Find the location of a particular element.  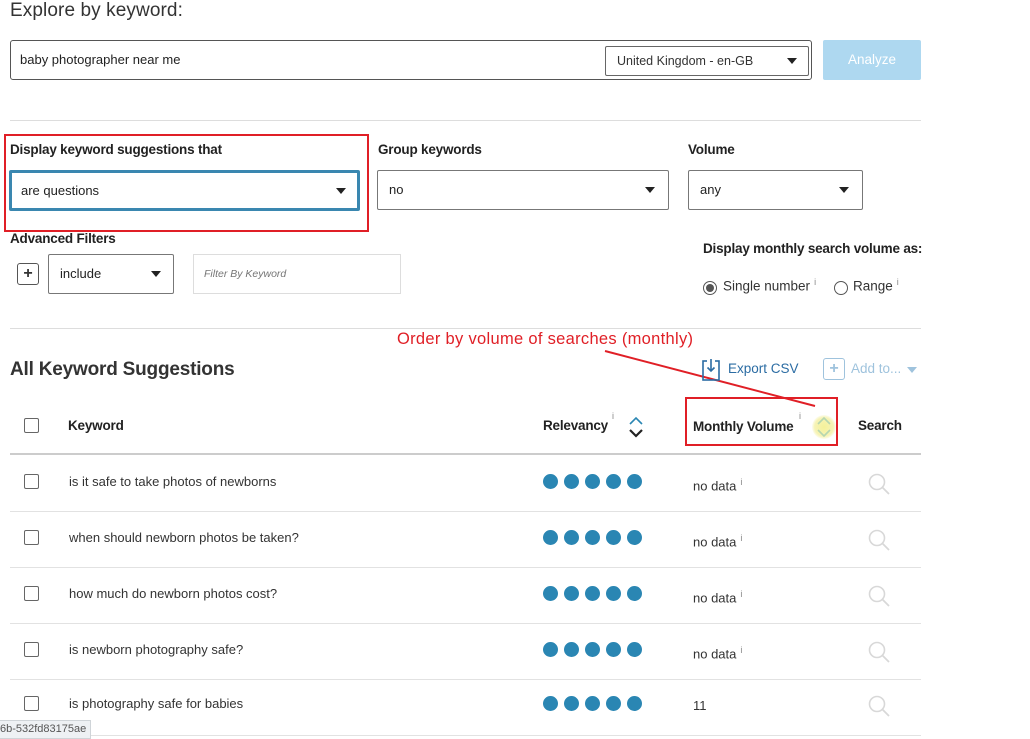

location-select: United Kingdom - en-GB is located at coordinates (707, 61).